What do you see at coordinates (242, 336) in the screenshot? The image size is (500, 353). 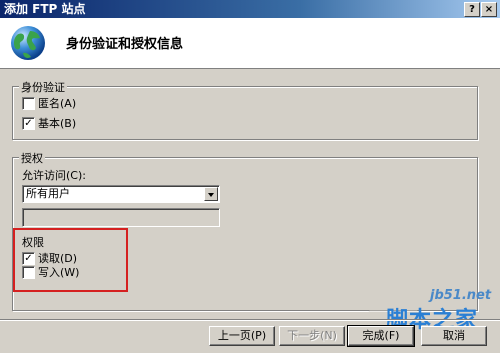 I see `previous-button: 上一页(P)` at bounding box center [242, 336].